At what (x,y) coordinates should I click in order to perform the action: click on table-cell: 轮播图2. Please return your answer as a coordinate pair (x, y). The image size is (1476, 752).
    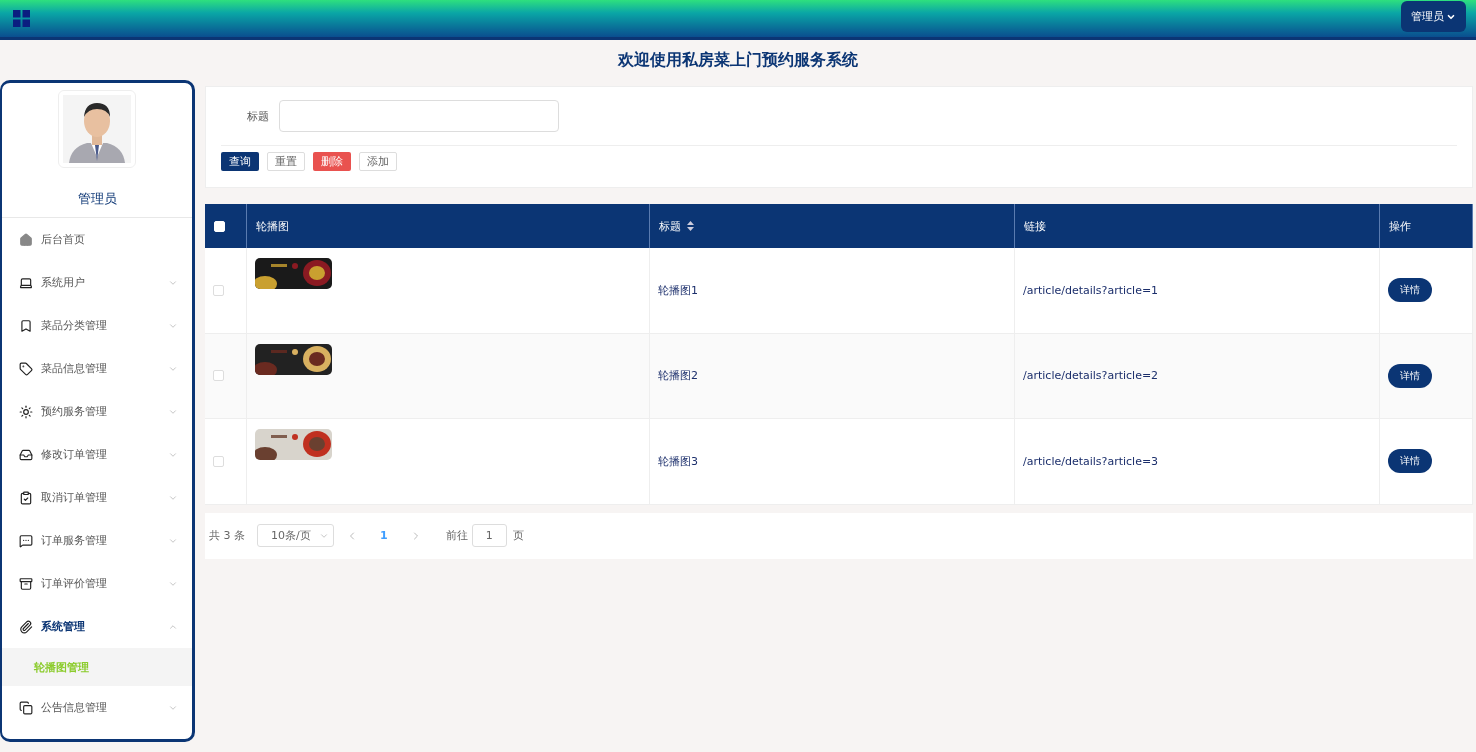
    Looking at the image, I should click on (678, 376).